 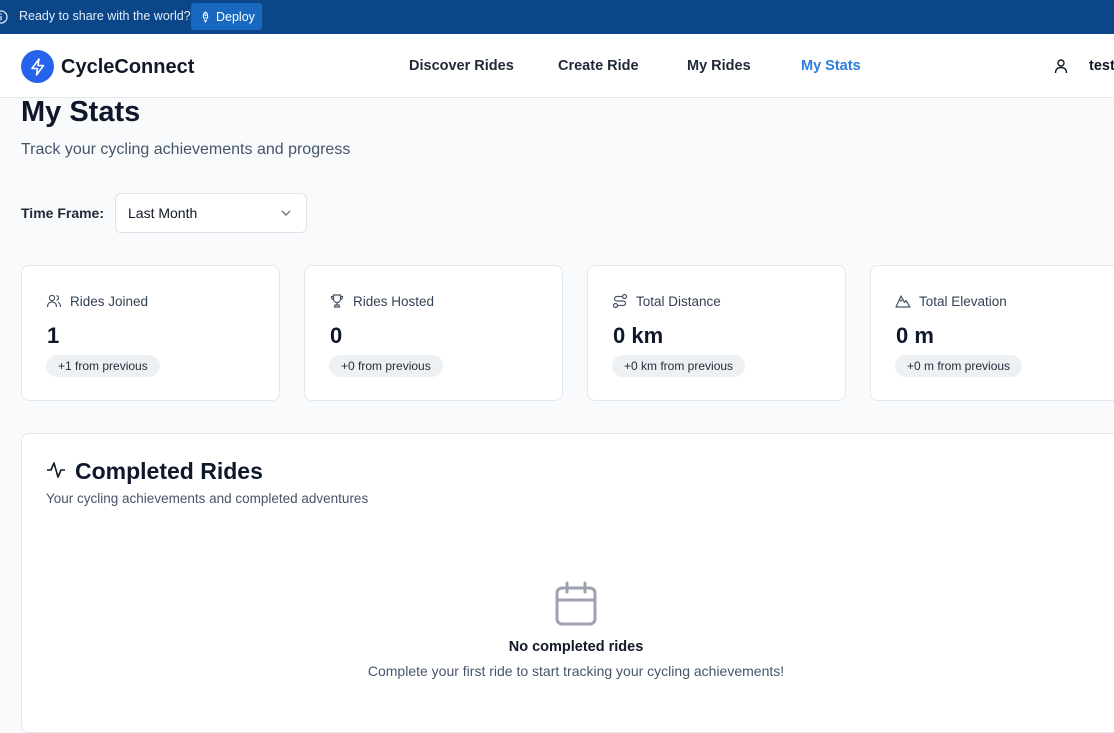 I want to click on trophy-icon, so click(x=337, y=301).